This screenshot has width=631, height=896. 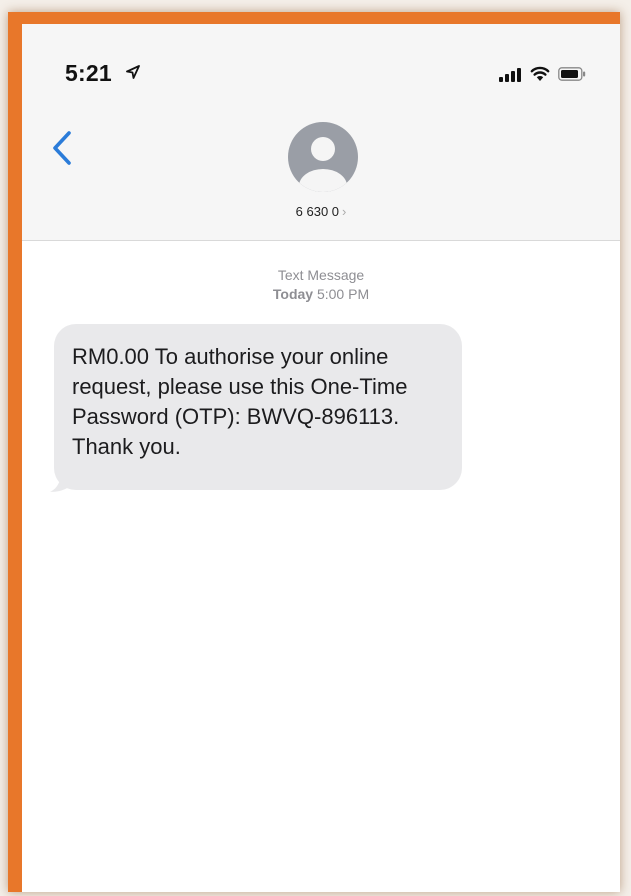 I want to click on service-label: Text Message, so click(x=321, y=275).